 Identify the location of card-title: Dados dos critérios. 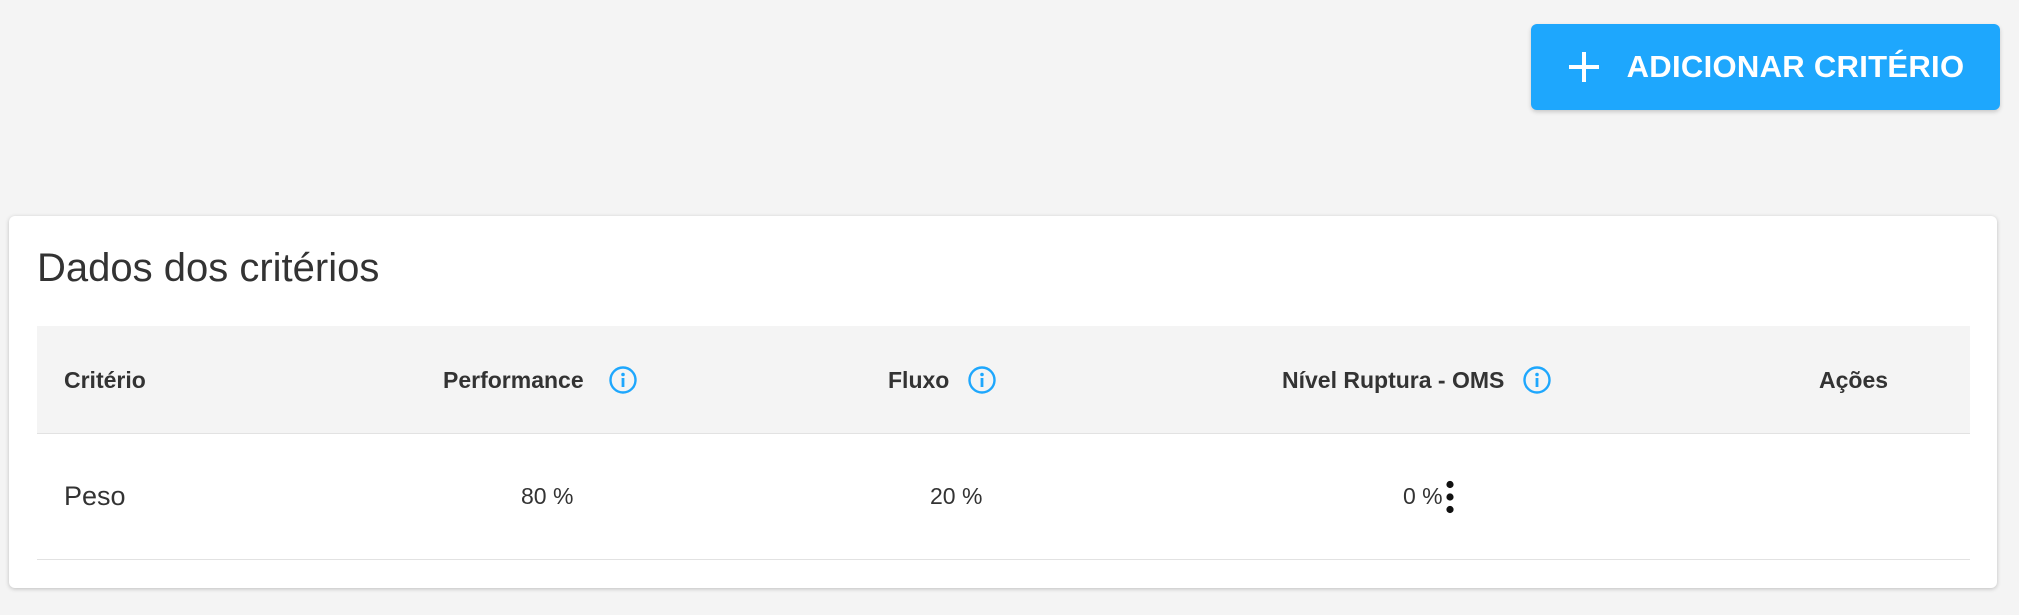
(208, 268).